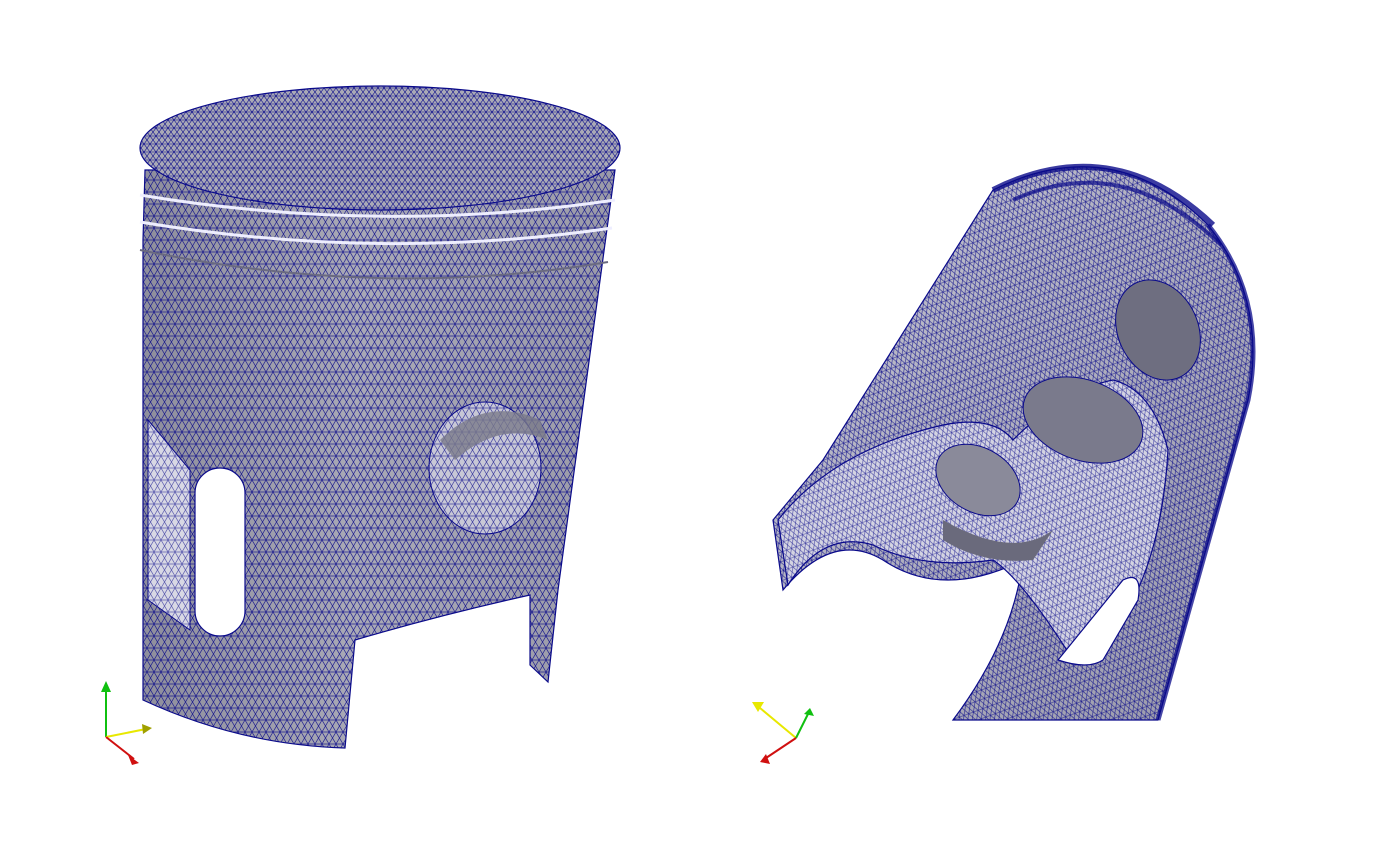 The image size is (1386, 845). What do you see at coordinates (783, 733) in the screenshot?
I see `orientation-axes-right` at bounding box center [783, 733].